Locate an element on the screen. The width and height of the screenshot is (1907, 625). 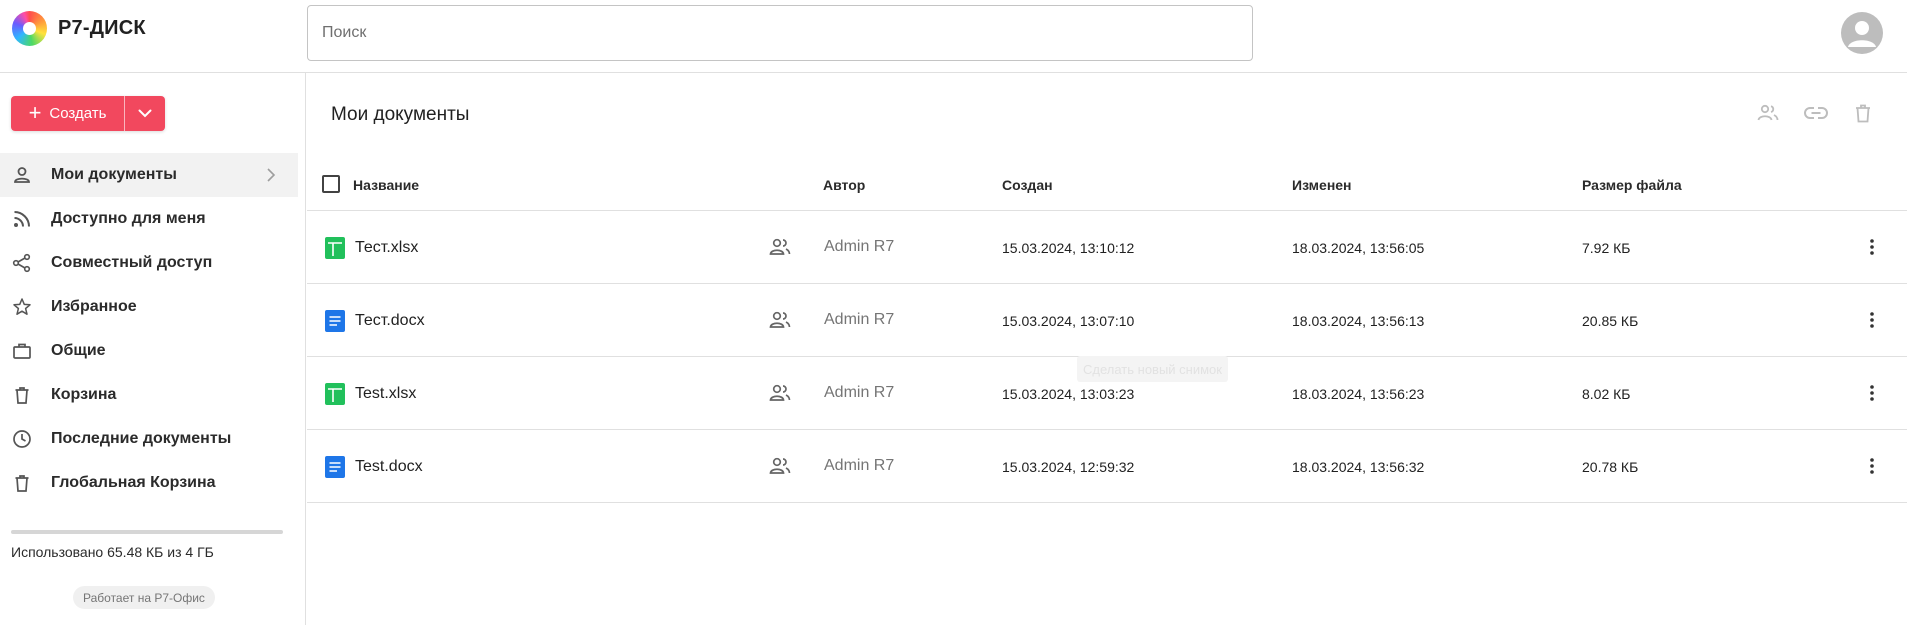
search-field is located at coordinates (780, 33).